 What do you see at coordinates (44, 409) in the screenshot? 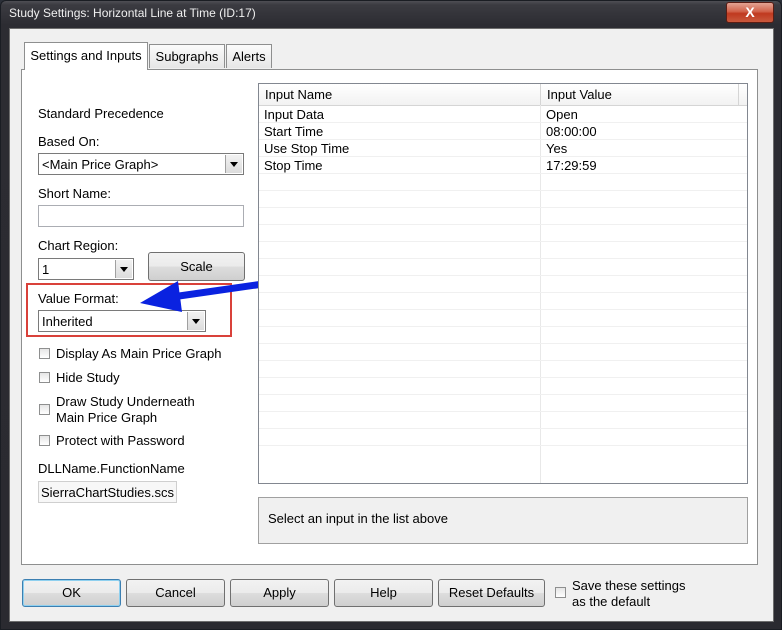
I see `draw-underneath-checkbox` at bounding box center [44, 409].